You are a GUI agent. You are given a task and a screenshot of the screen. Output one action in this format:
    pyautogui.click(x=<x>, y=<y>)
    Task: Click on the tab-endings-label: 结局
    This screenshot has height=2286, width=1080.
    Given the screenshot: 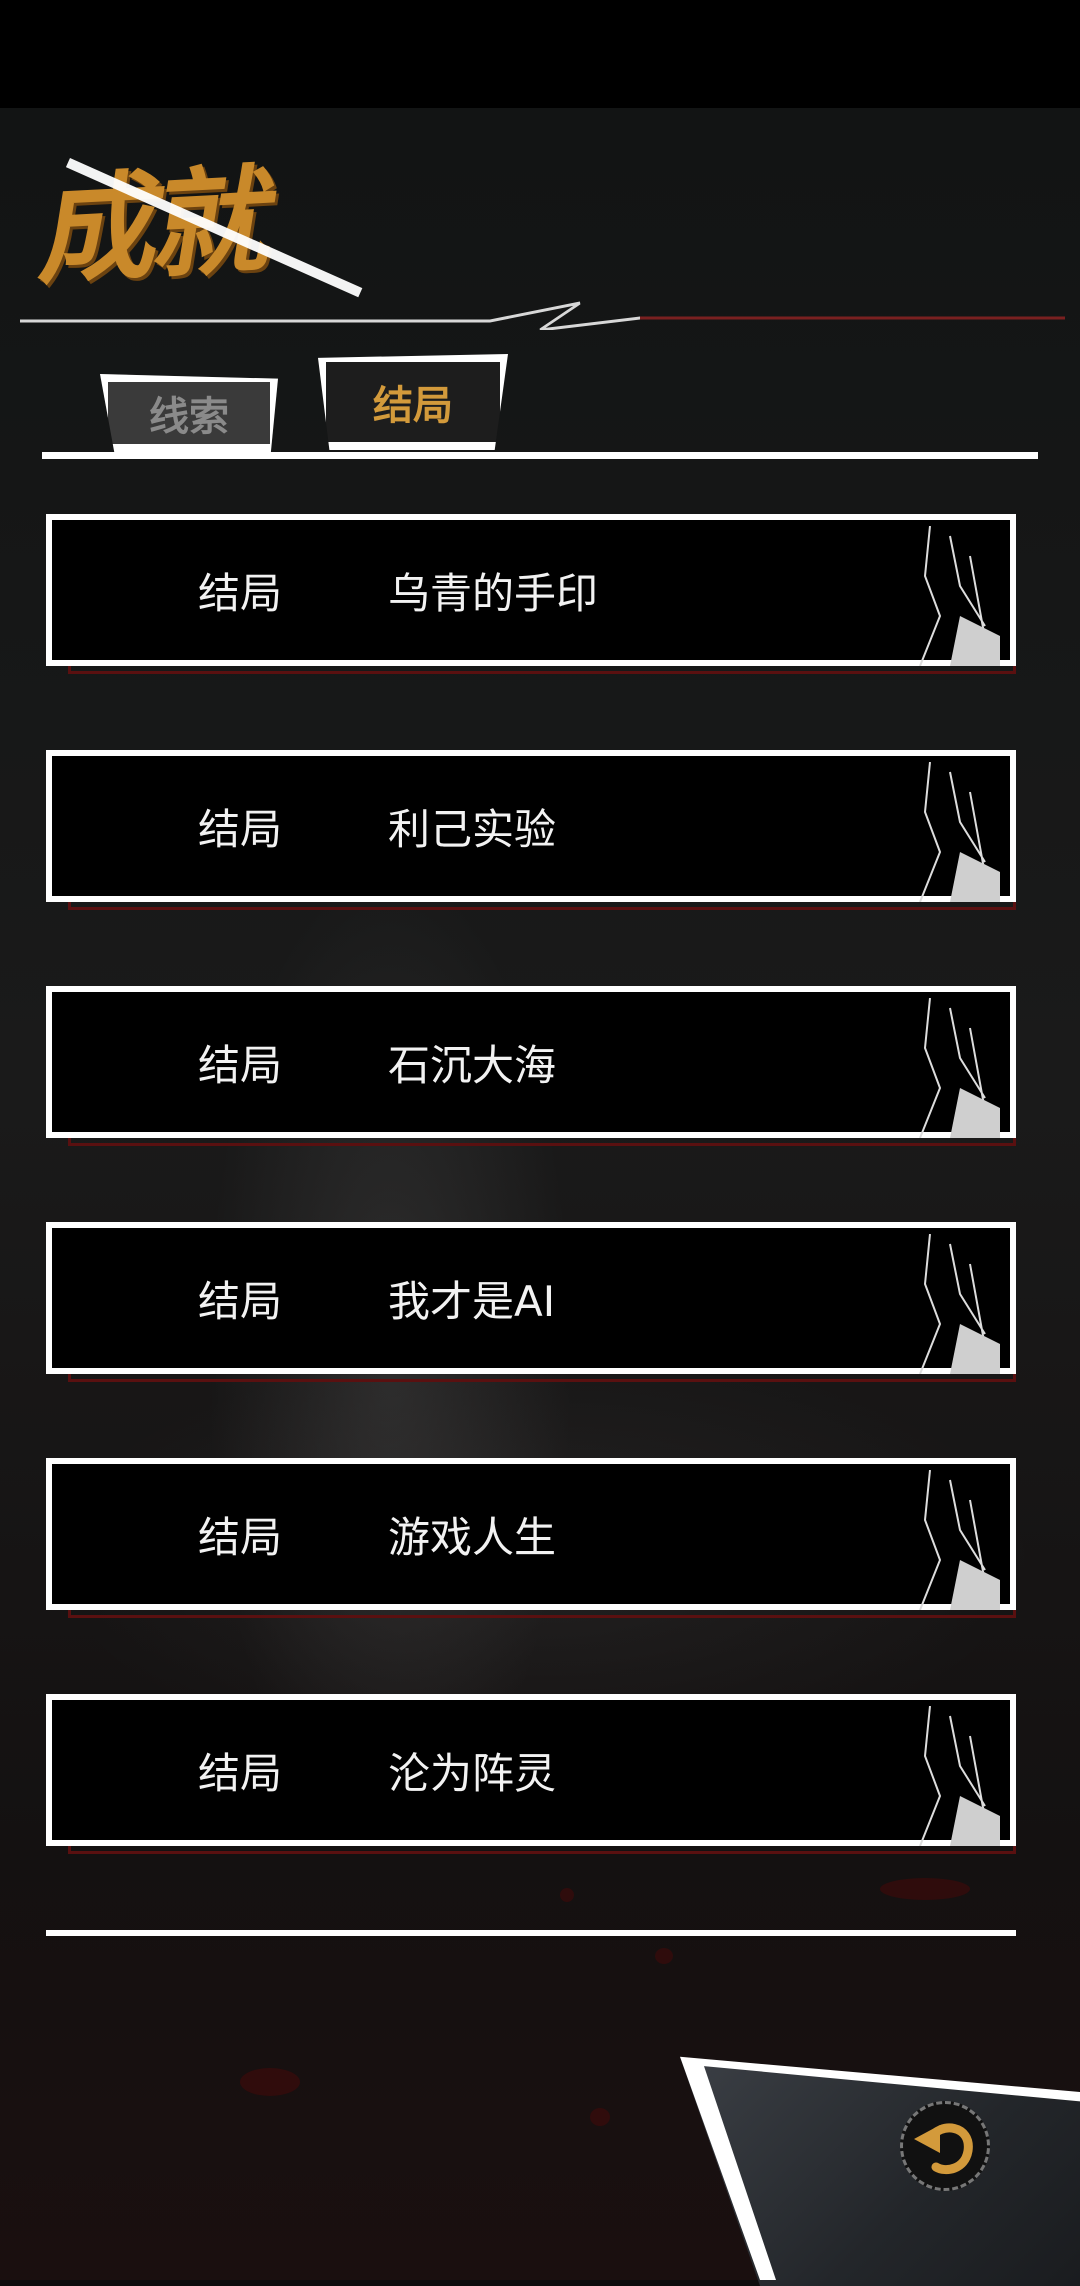 What is the action you would take?
    pyautogui.click(x=413, y=406)
    